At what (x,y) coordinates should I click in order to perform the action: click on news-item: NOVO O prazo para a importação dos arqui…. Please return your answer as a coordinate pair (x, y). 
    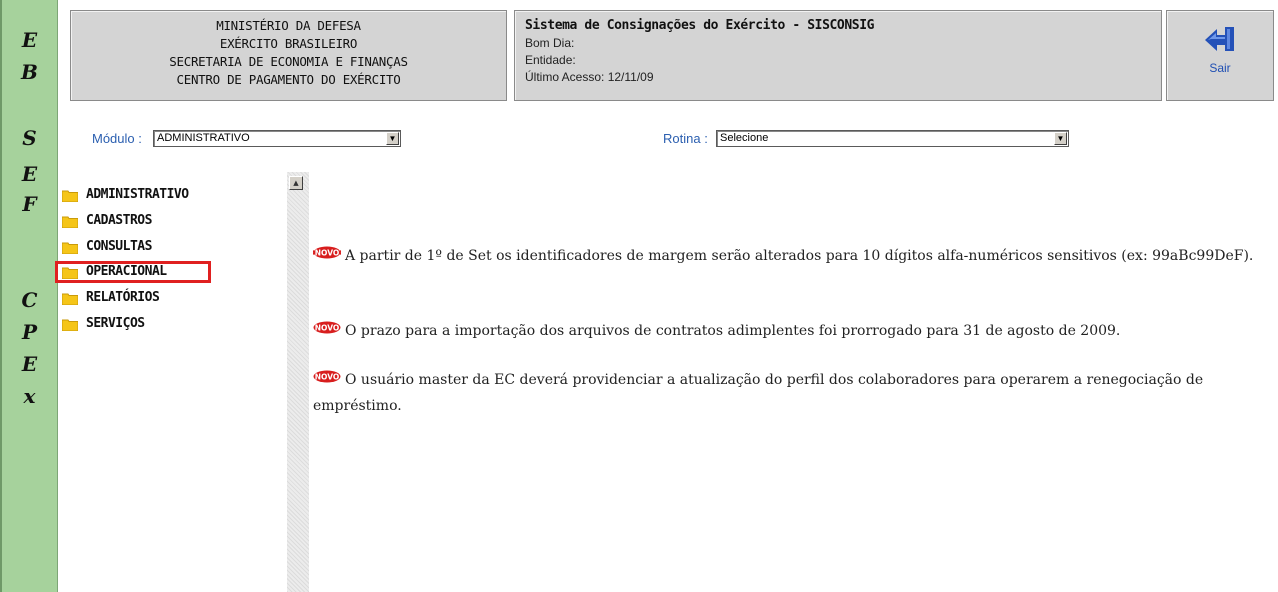
    Looking at the image, I should click on (788, 331).